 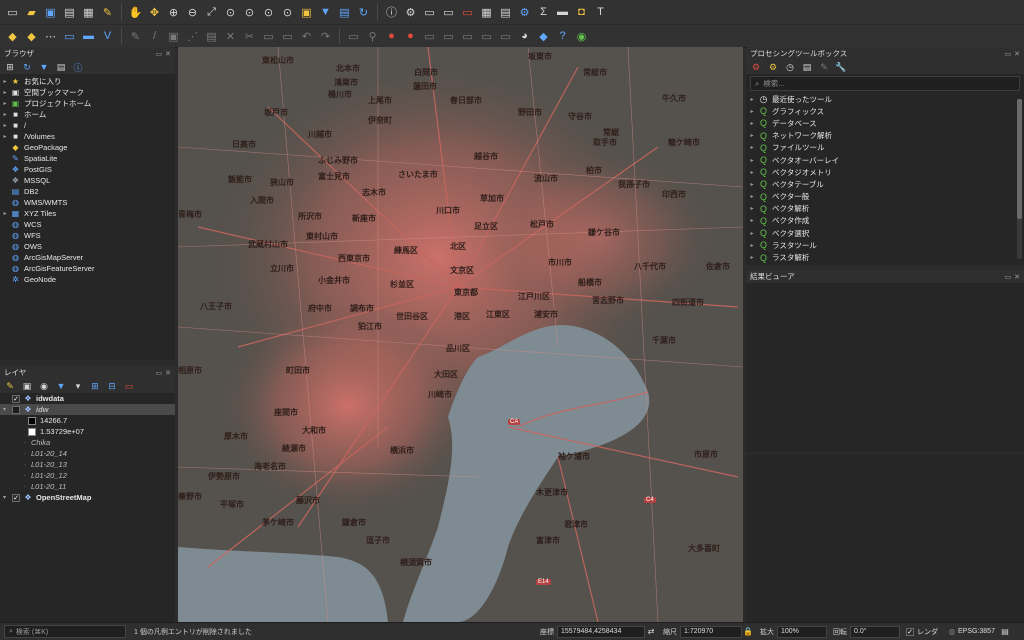 What do you see at coordinates (372, 36) in the screenshot?
I see `pin-icon: ⚲` at bounding box center [372, 36].